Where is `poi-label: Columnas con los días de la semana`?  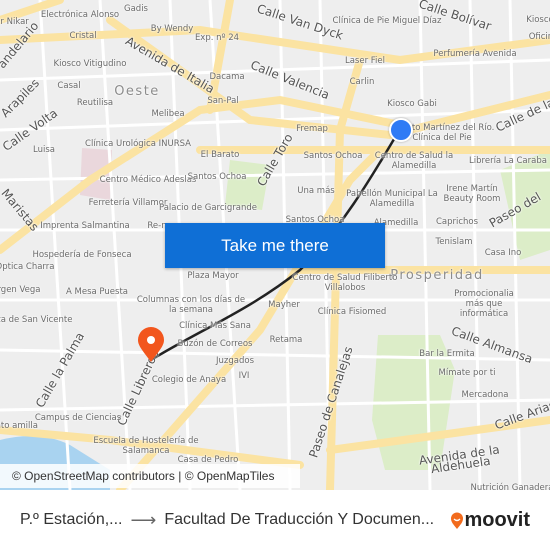 poi-label: Columnas con los días de la semana is located at coordinates (191, 305).